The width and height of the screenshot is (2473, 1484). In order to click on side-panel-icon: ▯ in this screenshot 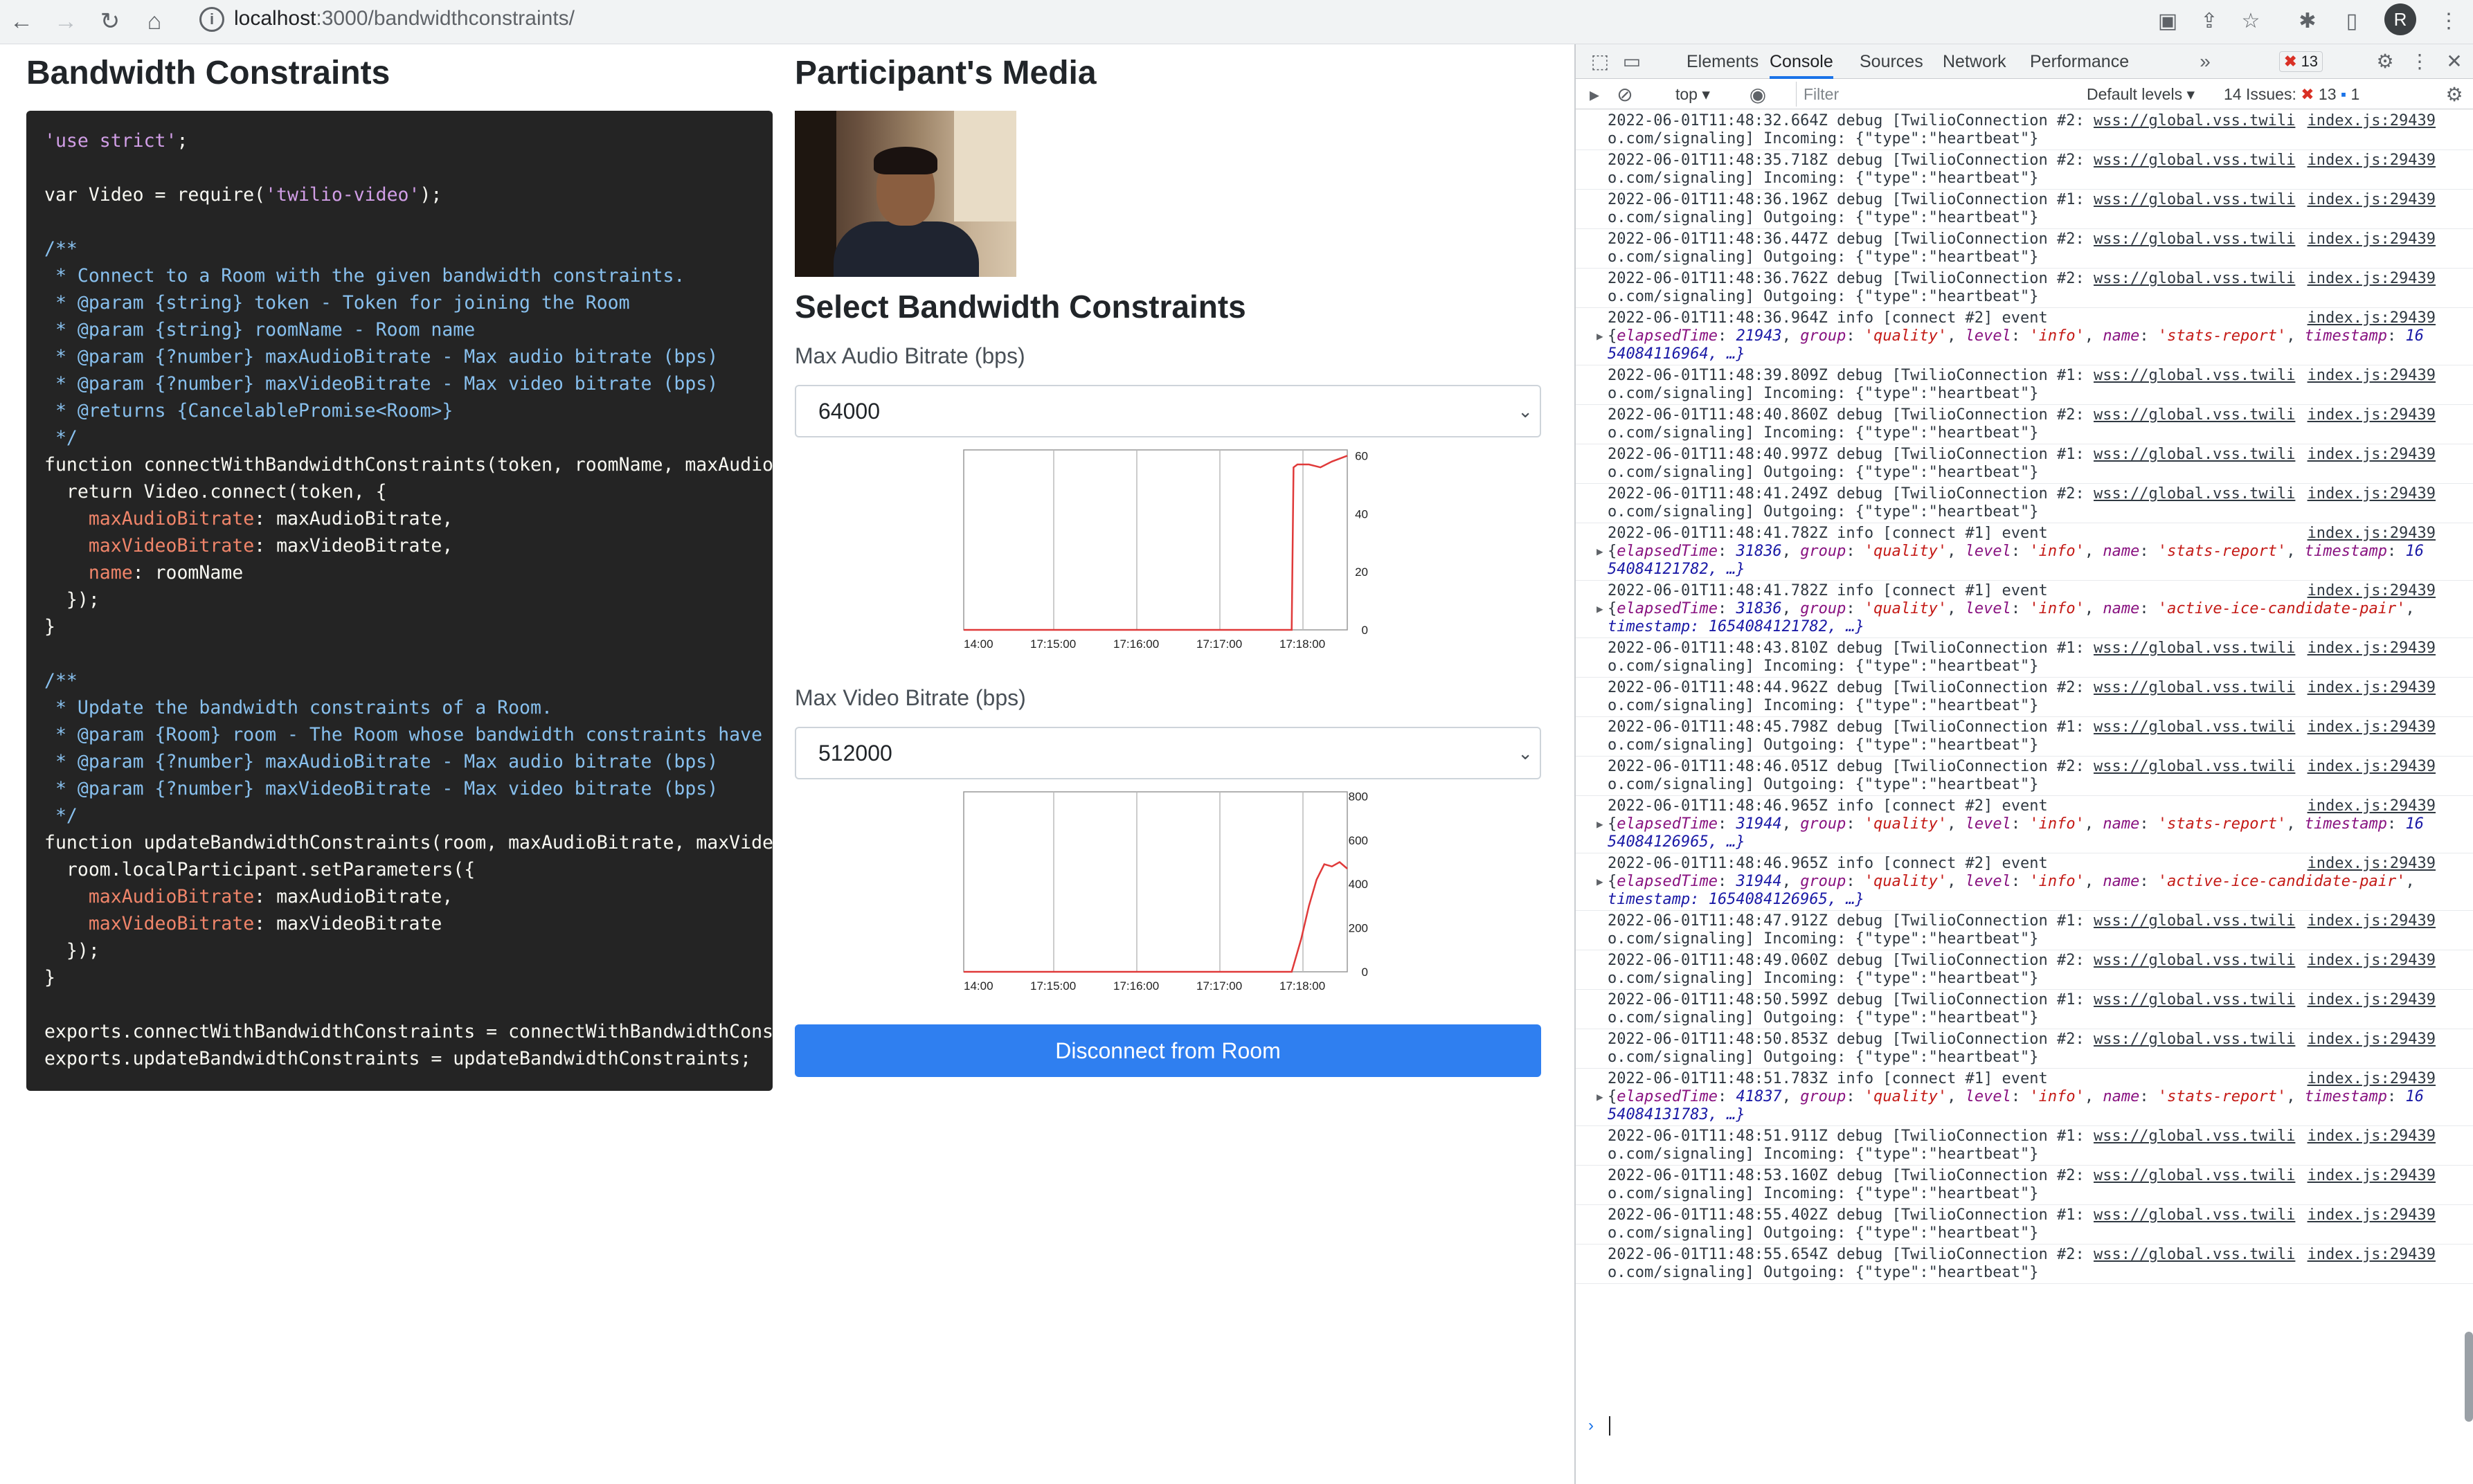, I will do `click(2352, 21)`.